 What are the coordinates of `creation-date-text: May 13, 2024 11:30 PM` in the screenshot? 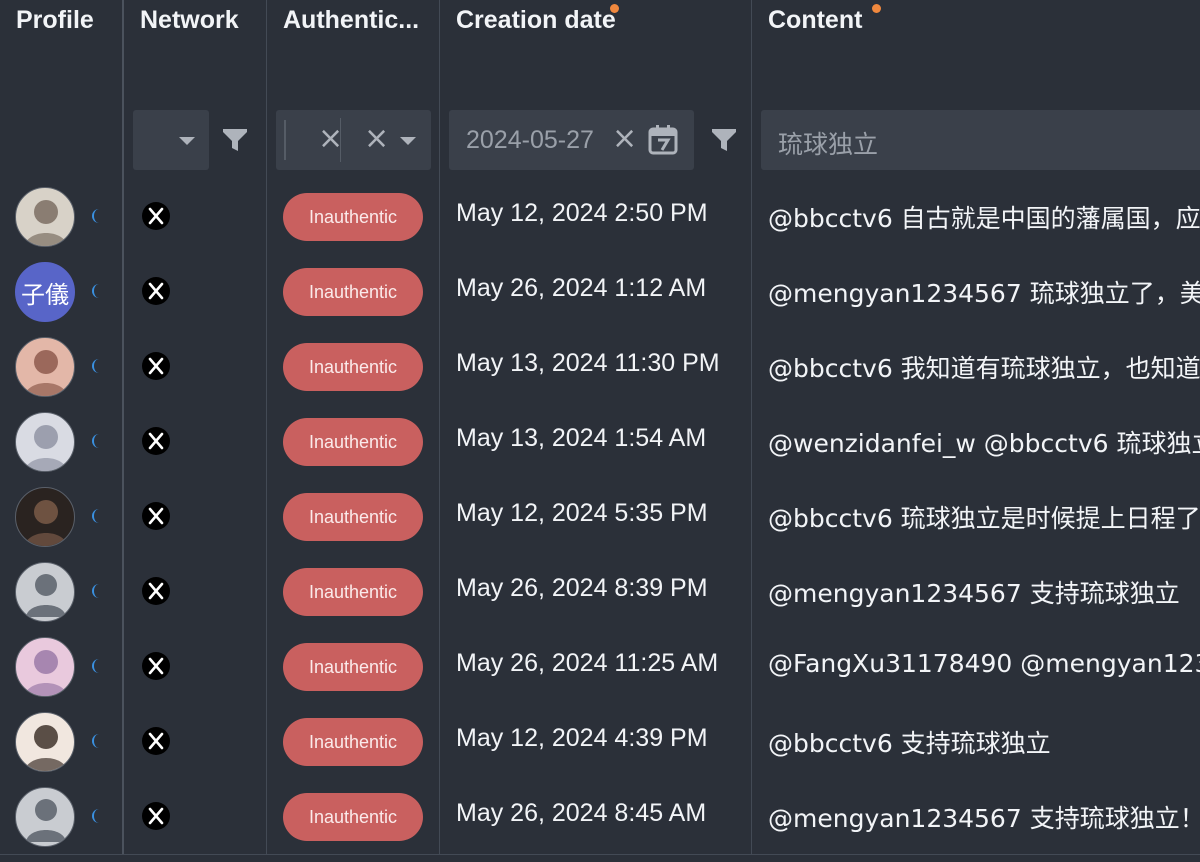 It's located at (588, 363).